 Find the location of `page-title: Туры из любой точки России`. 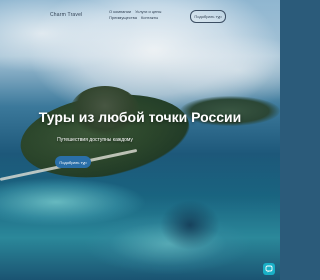

page-title: Туры из любой точки России is located at coordinates (140, 117).